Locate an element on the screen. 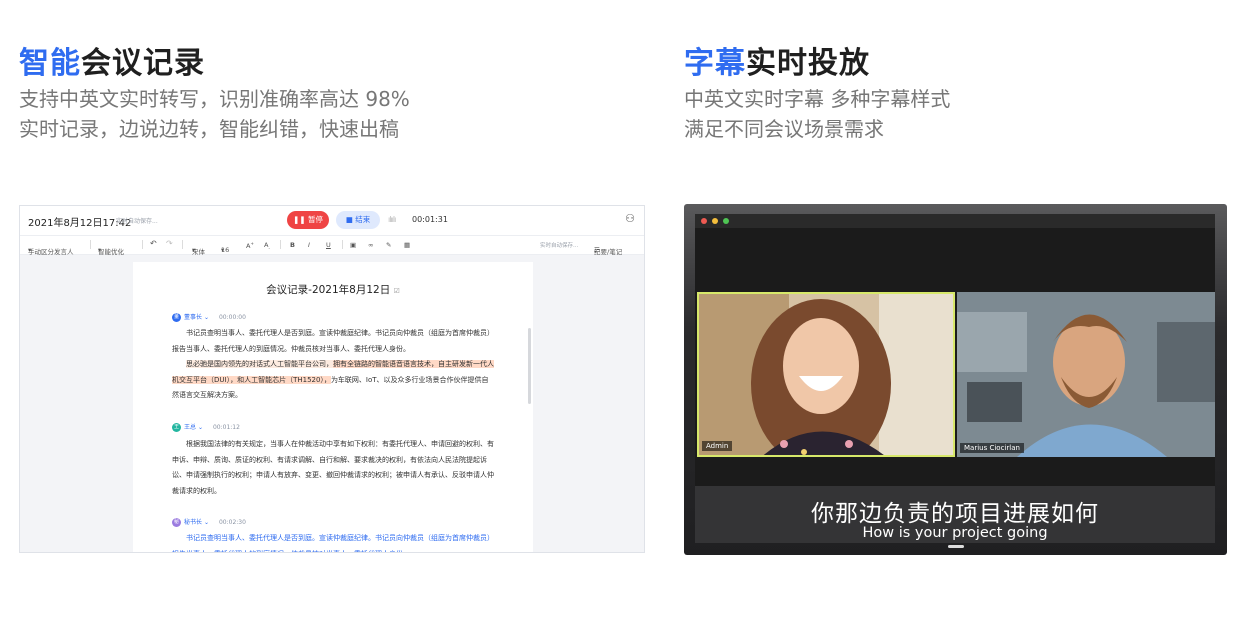 Image resolution: width=1257 pixels, height=622 pixels. speaker-name: 秘书长 is located at coordinates (193, 522).